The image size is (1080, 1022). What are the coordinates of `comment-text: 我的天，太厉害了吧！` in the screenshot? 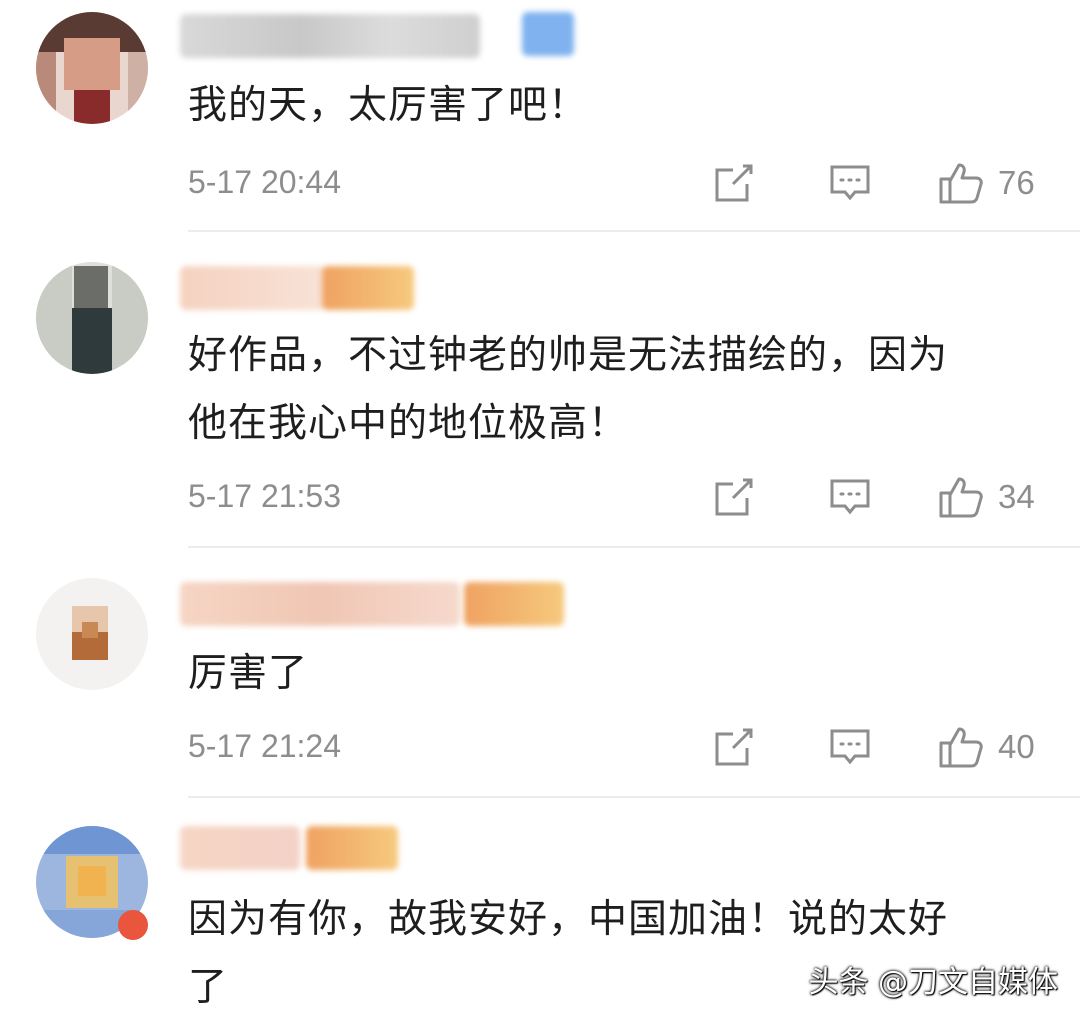 It's located at (388, 105).